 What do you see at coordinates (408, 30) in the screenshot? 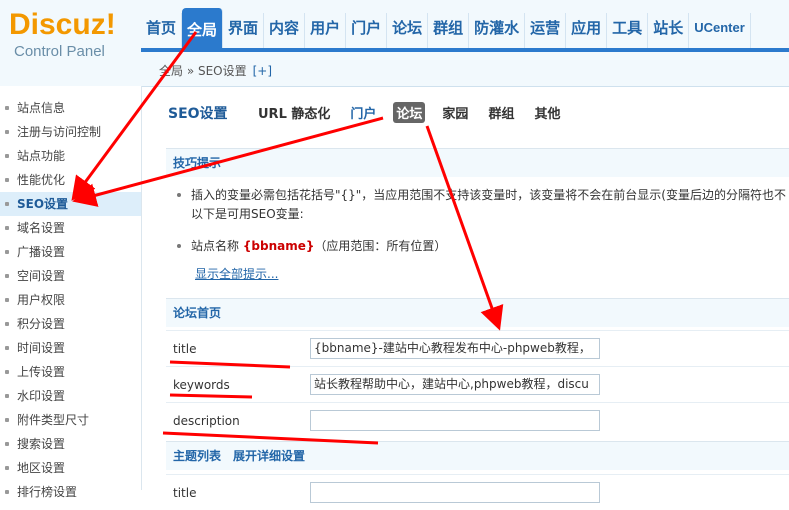
I see `nav-forum: 论坛` at bounding box center [408, 30].